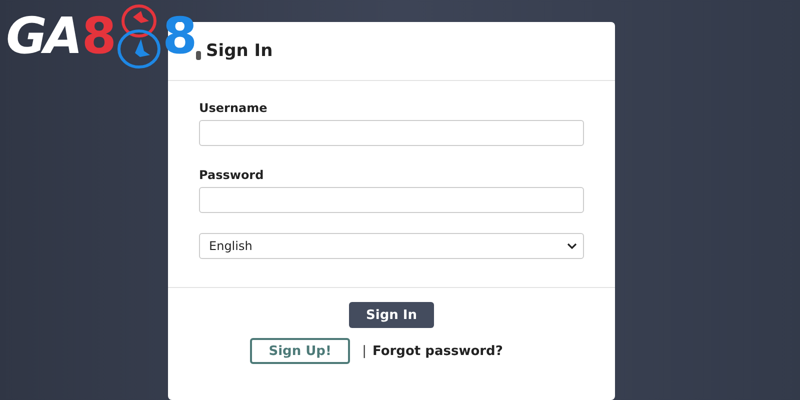 The height and width of the screenshot is (400, 800). What do you see at coordinates (99, 36) in the screenshot?
I see `logo-text: 8` at bounding box center [99, 36].